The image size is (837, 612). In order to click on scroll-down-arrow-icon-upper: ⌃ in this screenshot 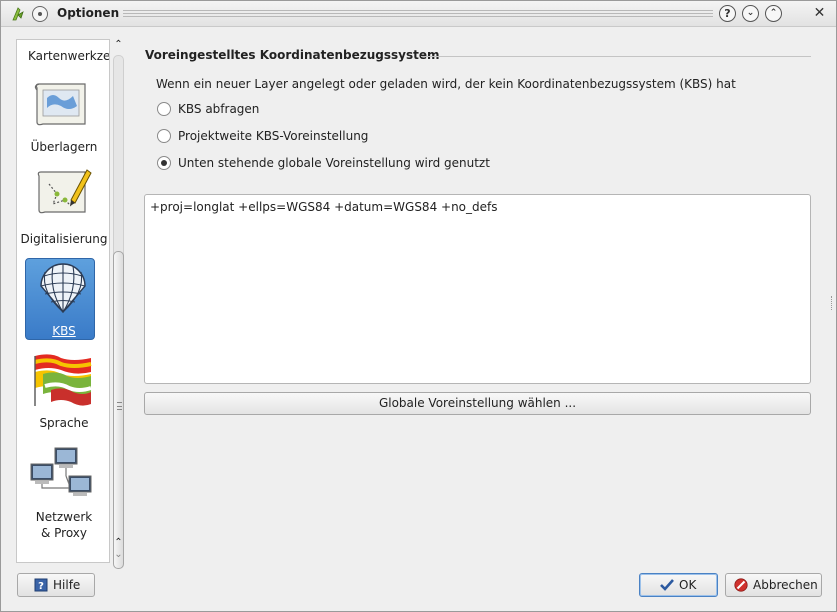, I will do `click(118, 543)`.